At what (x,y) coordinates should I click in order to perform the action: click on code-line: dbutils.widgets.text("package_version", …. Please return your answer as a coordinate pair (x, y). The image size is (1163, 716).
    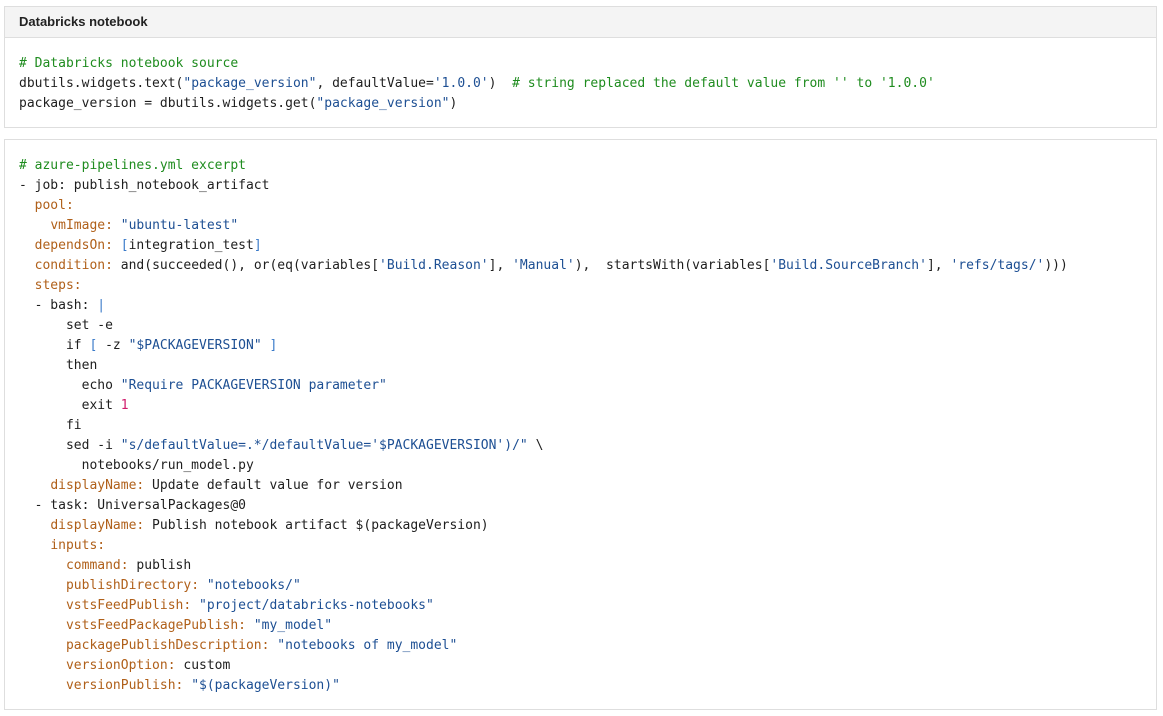
    Looking at the image, I should click on (580, 84).